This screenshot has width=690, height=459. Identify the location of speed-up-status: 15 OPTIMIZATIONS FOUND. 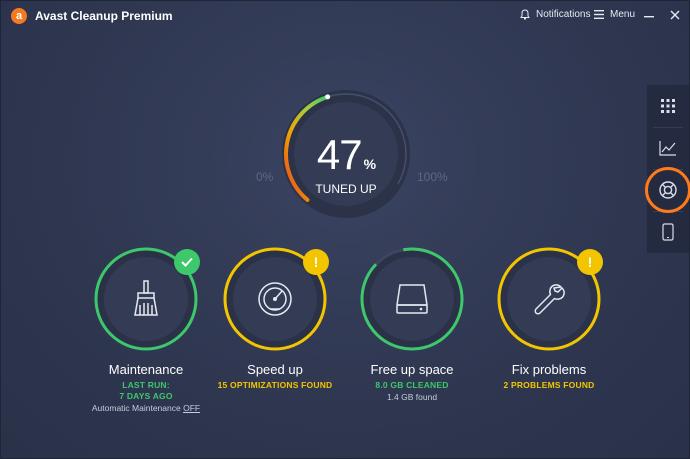
(275, 385).